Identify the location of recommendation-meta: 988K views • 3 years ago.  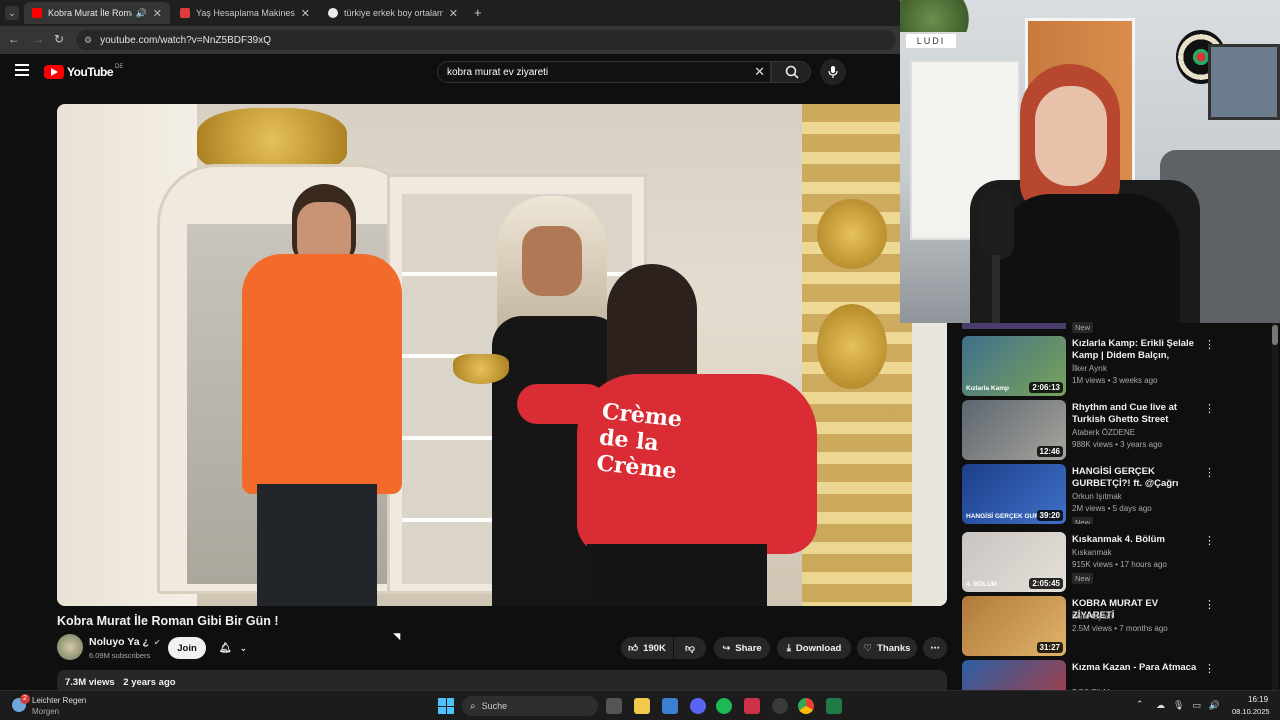
(1117, 444).